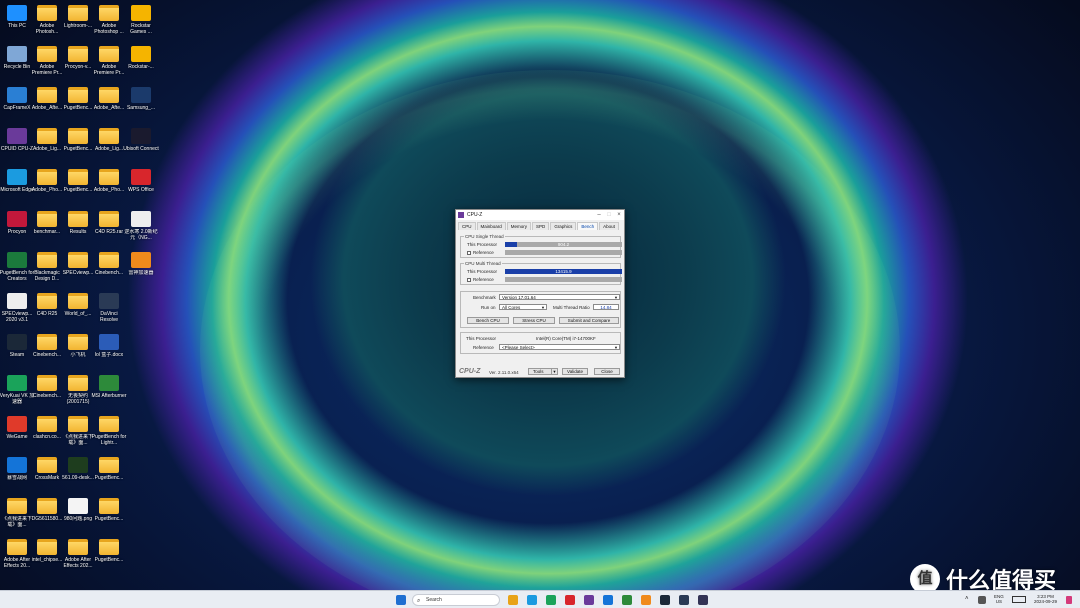 Image resolution: width=1080 pixels, height=608 pixels. What do you see at coordinates (511, 307) in the screenshot?
I see `runon-value: All Cores` at bounding box center [511, 307].